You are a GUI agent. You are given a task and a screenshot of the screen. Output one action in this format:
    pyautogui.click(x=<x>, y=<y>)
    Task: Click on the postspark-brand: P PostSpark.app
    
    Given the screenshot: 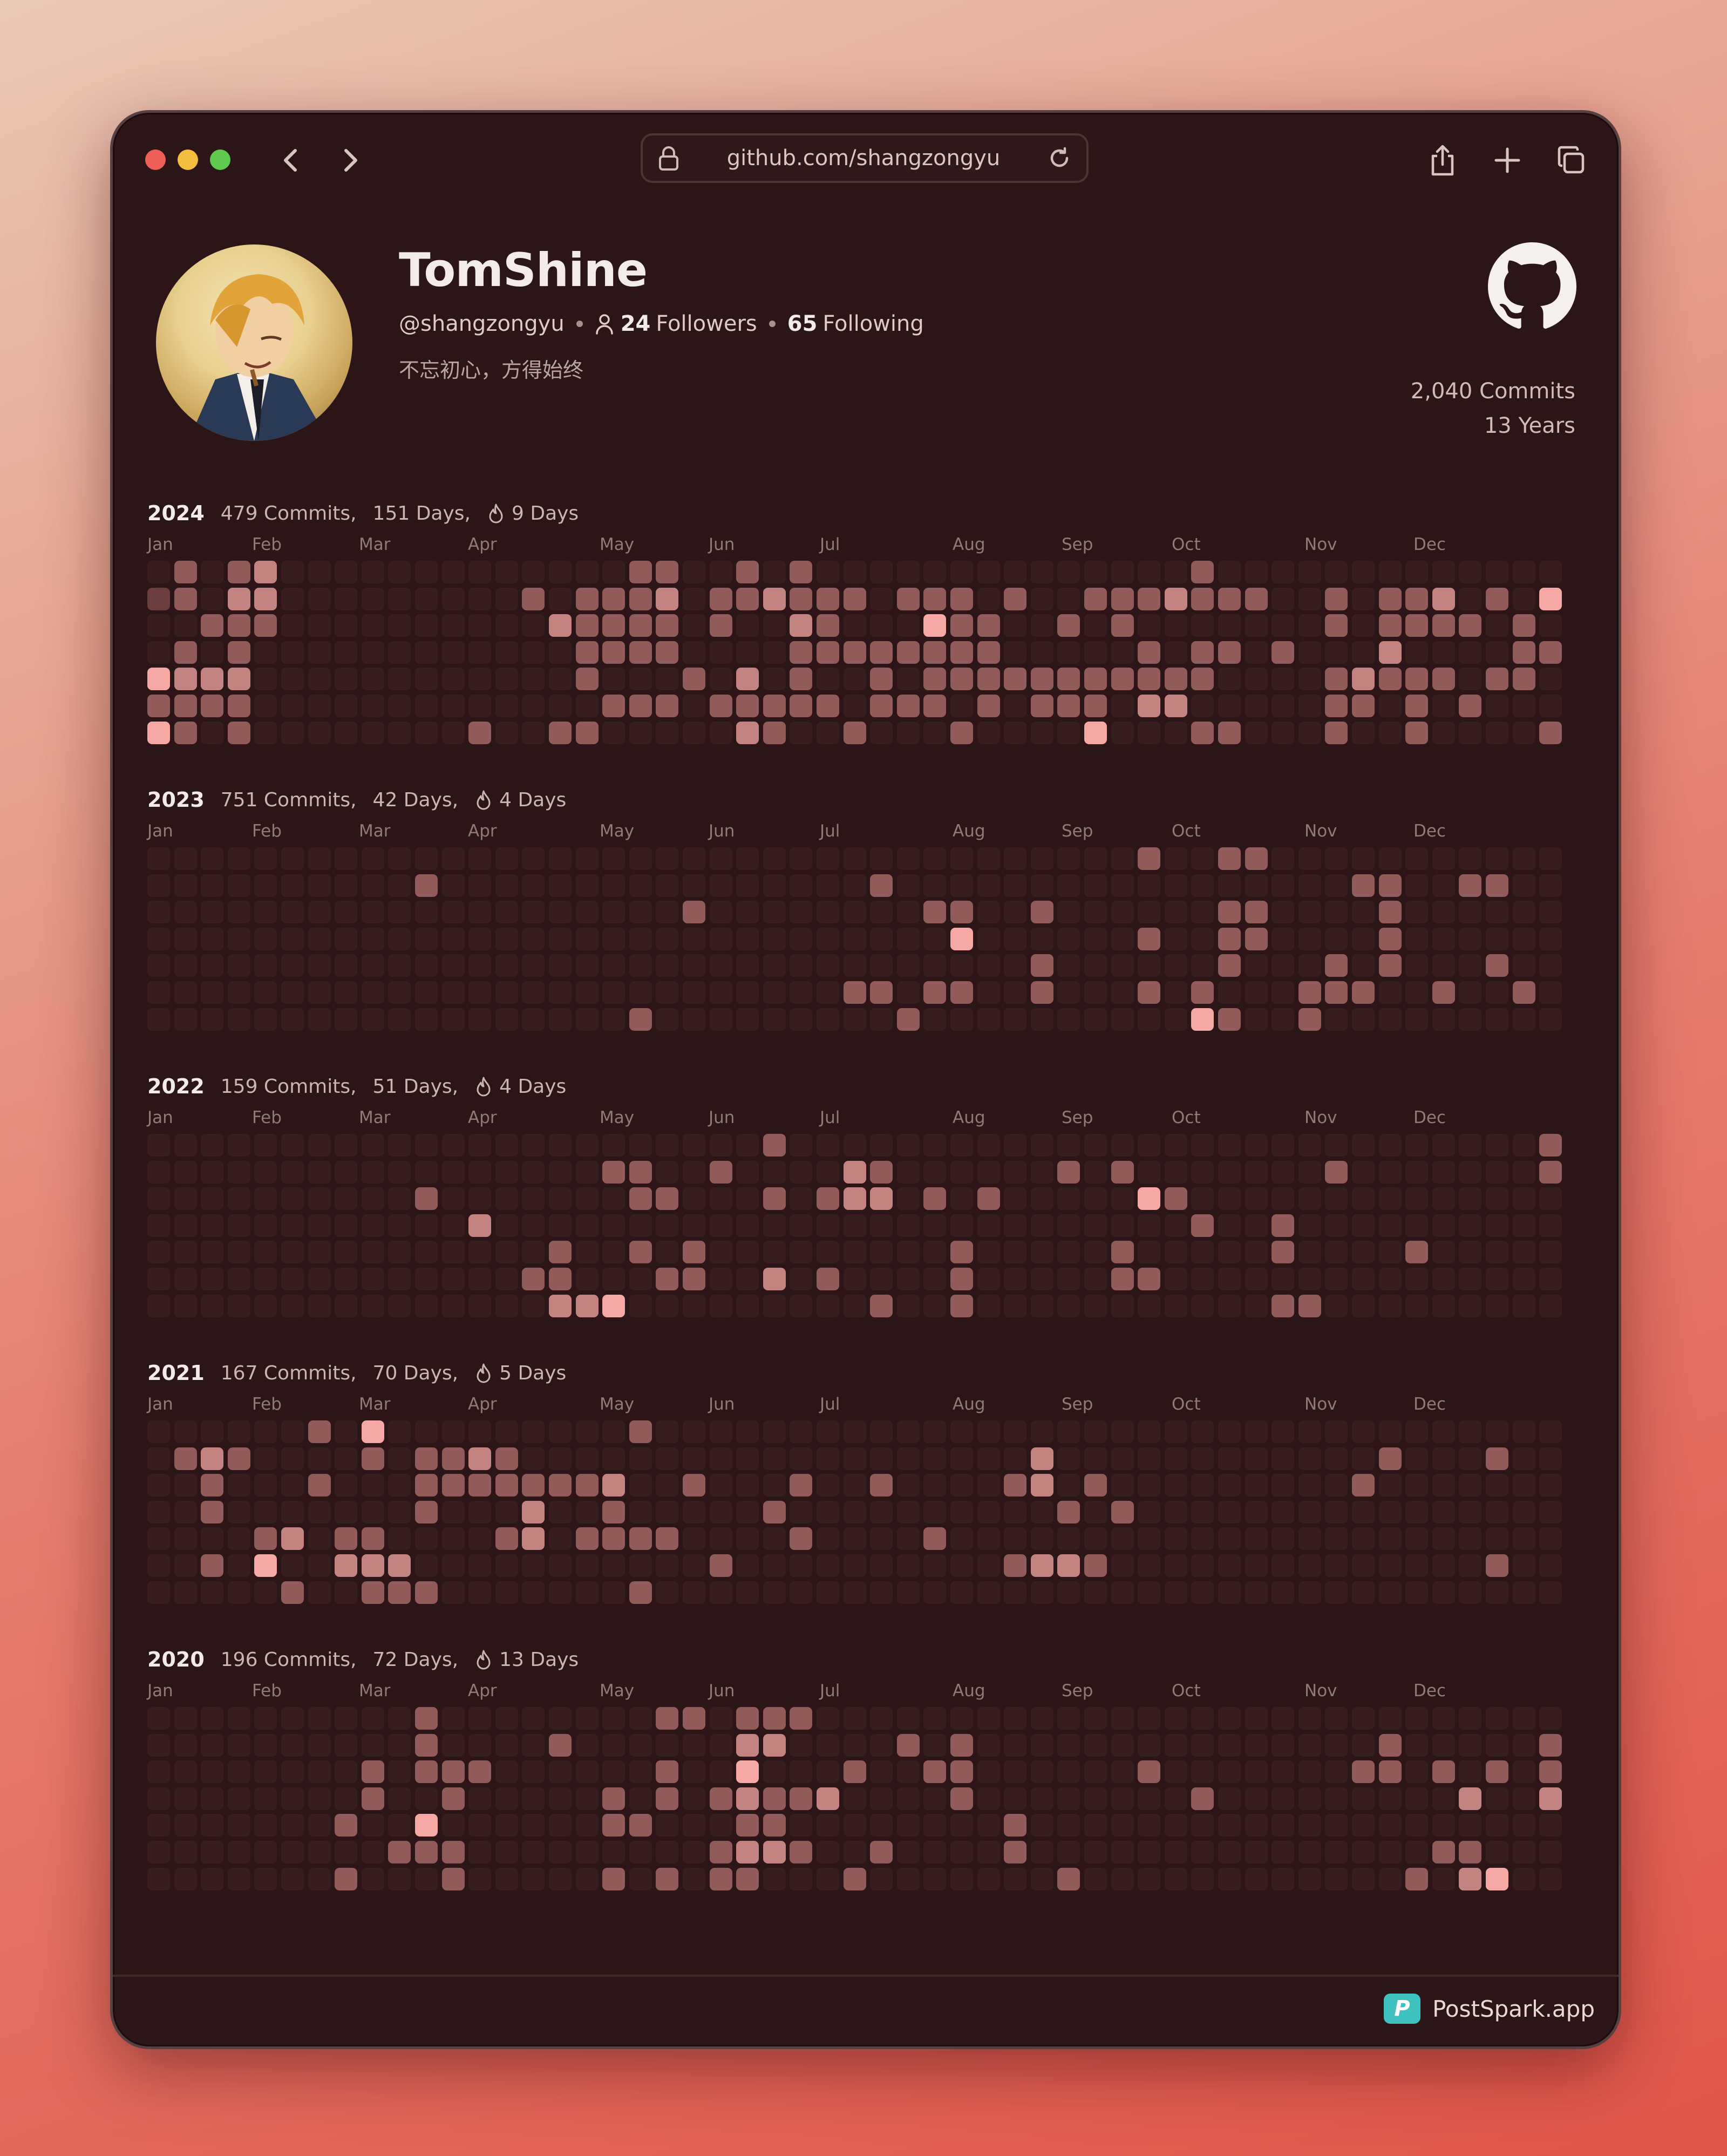 What is the action you would take?
    pyautogui.click(x=1489, y=2009)
    